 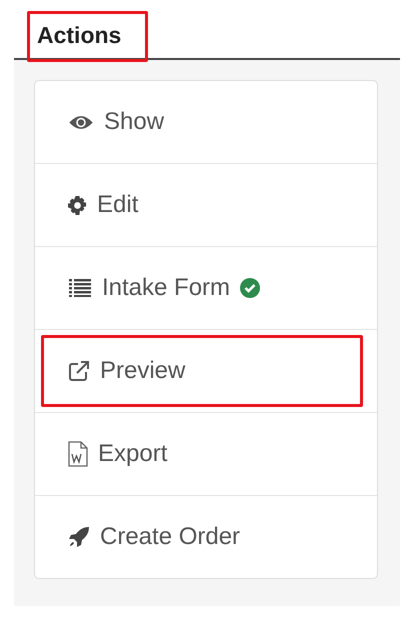 What do you see at coordinates (206, 537) in the screenshot?
I see `action-item: Create Order` at bounding box center [206, 537].